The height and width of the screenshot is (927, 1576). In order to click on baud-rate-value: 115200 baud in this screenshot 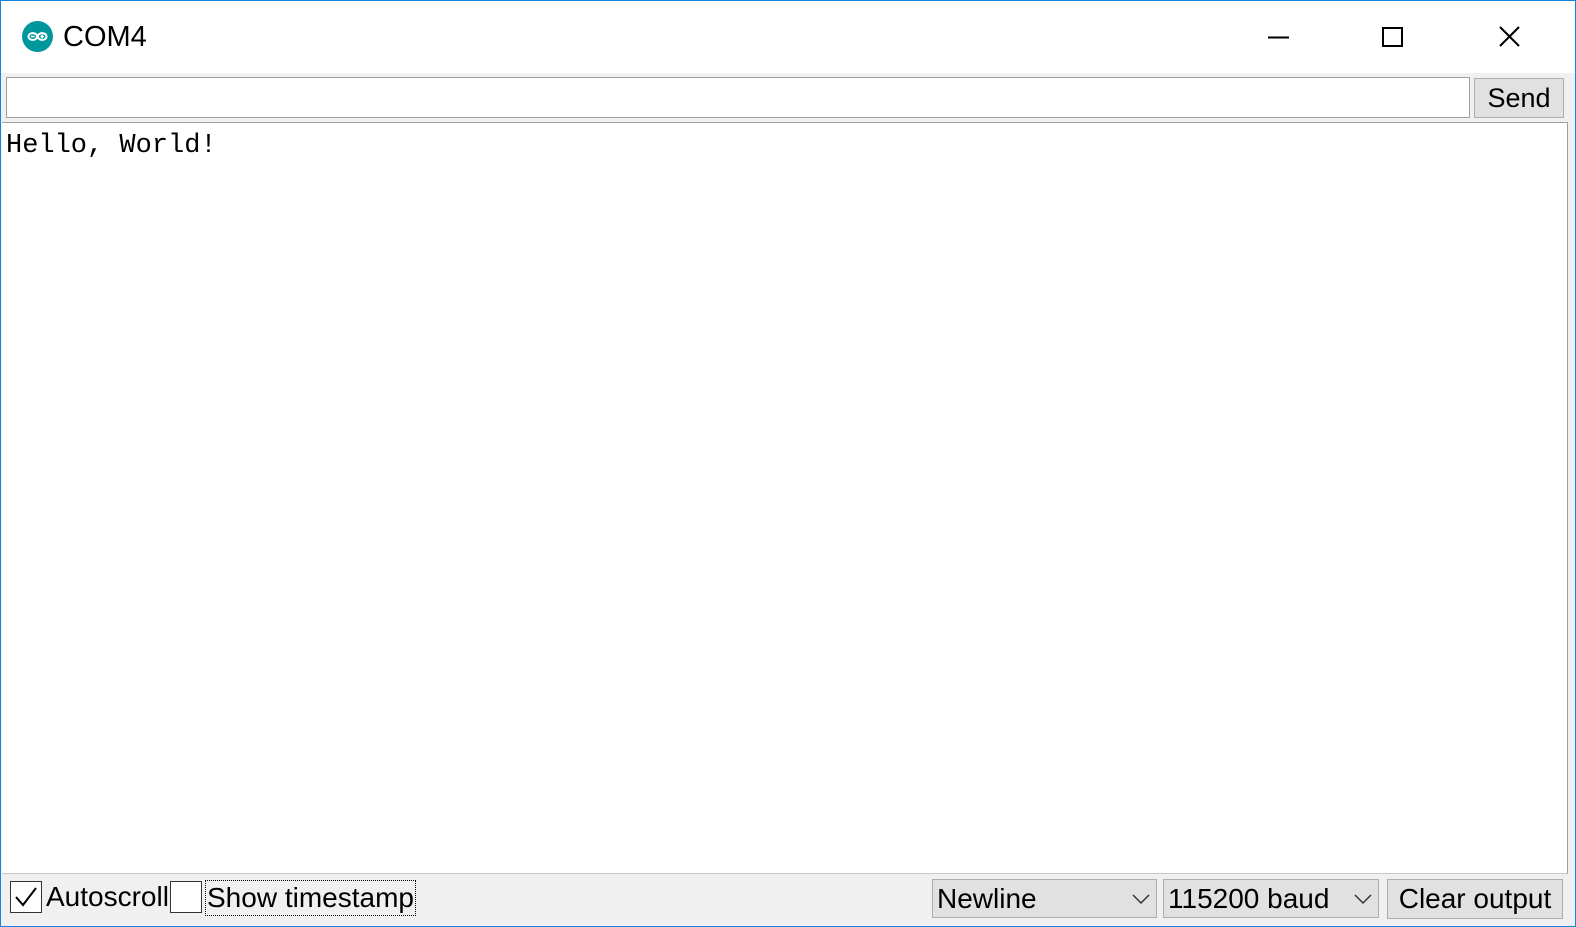, I will do `click(1249, 898)`.